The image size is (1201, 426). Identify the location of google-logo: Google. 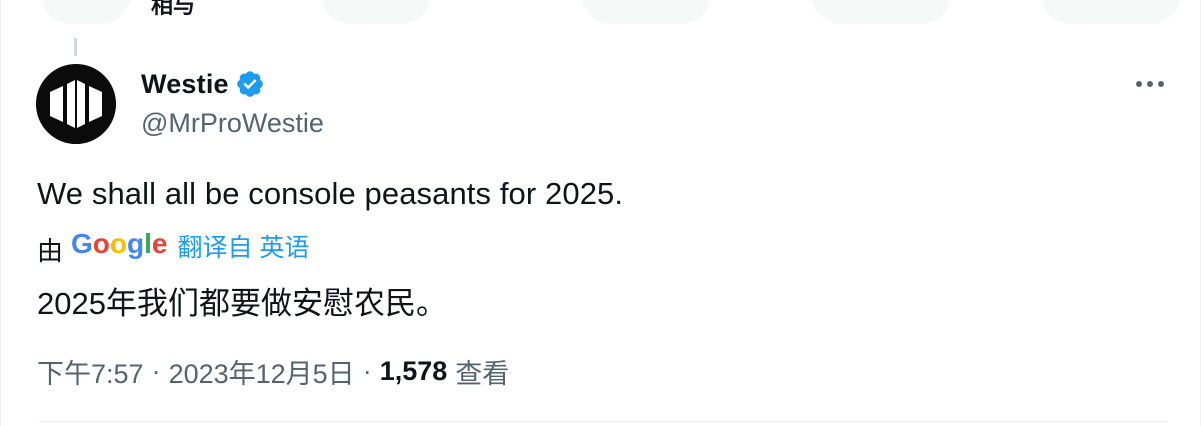
(119, 243).